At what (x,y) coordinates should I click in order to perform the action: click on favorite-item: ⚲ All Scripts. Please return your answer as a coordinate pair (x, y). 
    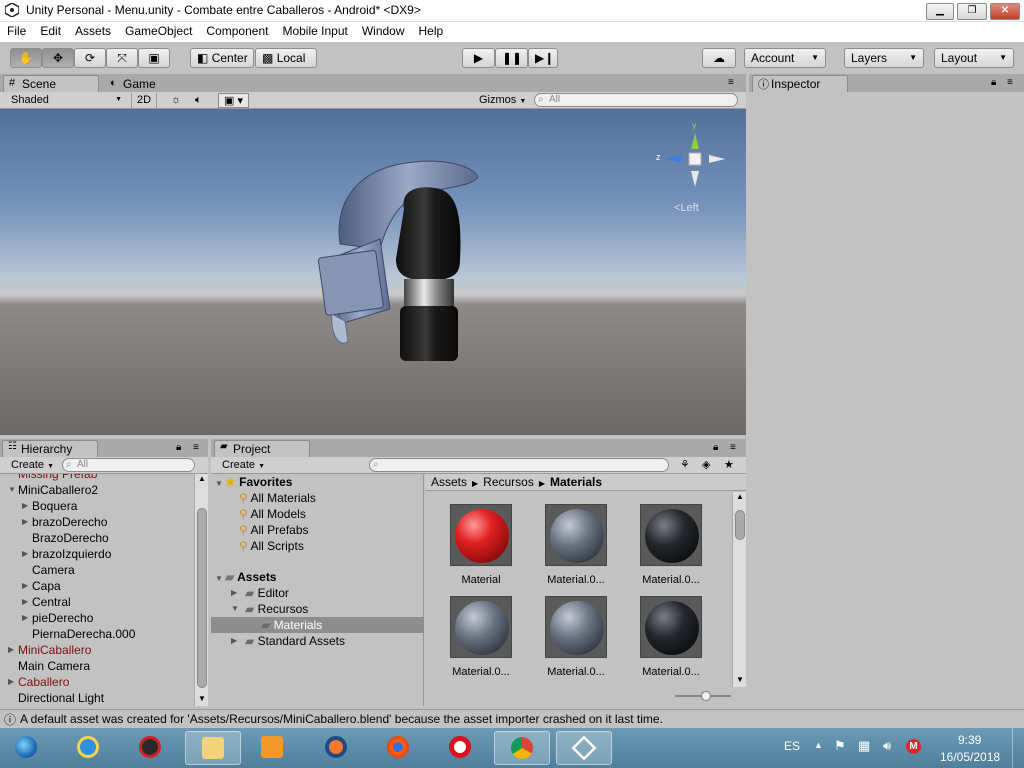
    Looking at the image, I should click on (317, 546).